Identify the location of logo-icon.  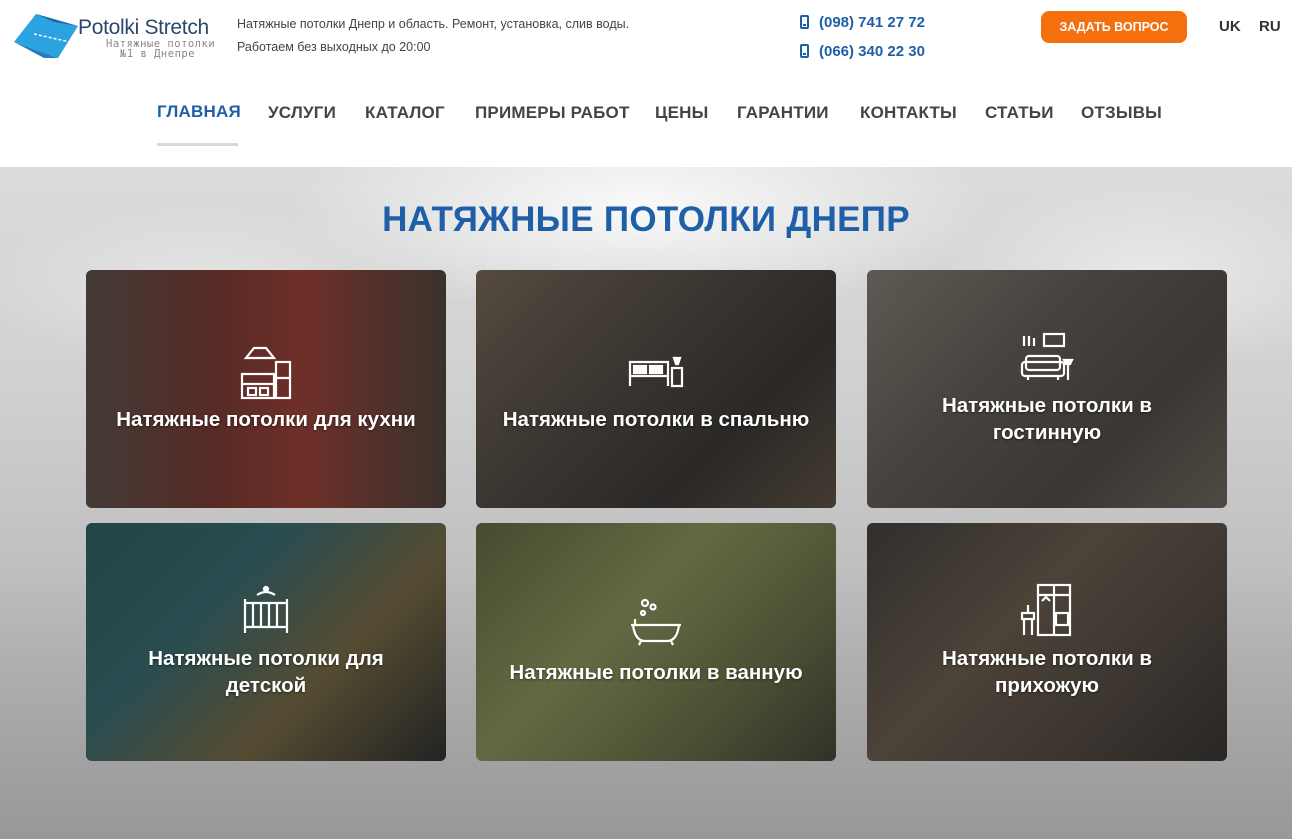
(46, 36).